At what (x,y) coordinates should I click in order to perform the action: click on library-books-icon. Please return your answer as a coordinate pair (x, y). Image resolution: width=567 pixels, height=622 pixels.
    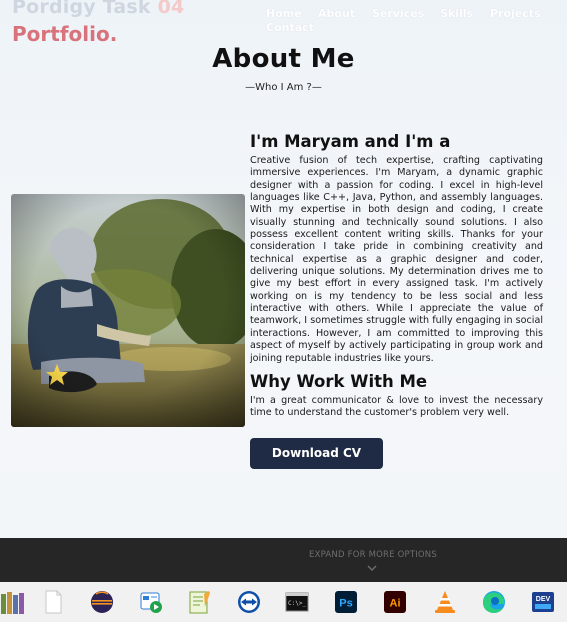
    Looking at the image, I should click on (13, 602).